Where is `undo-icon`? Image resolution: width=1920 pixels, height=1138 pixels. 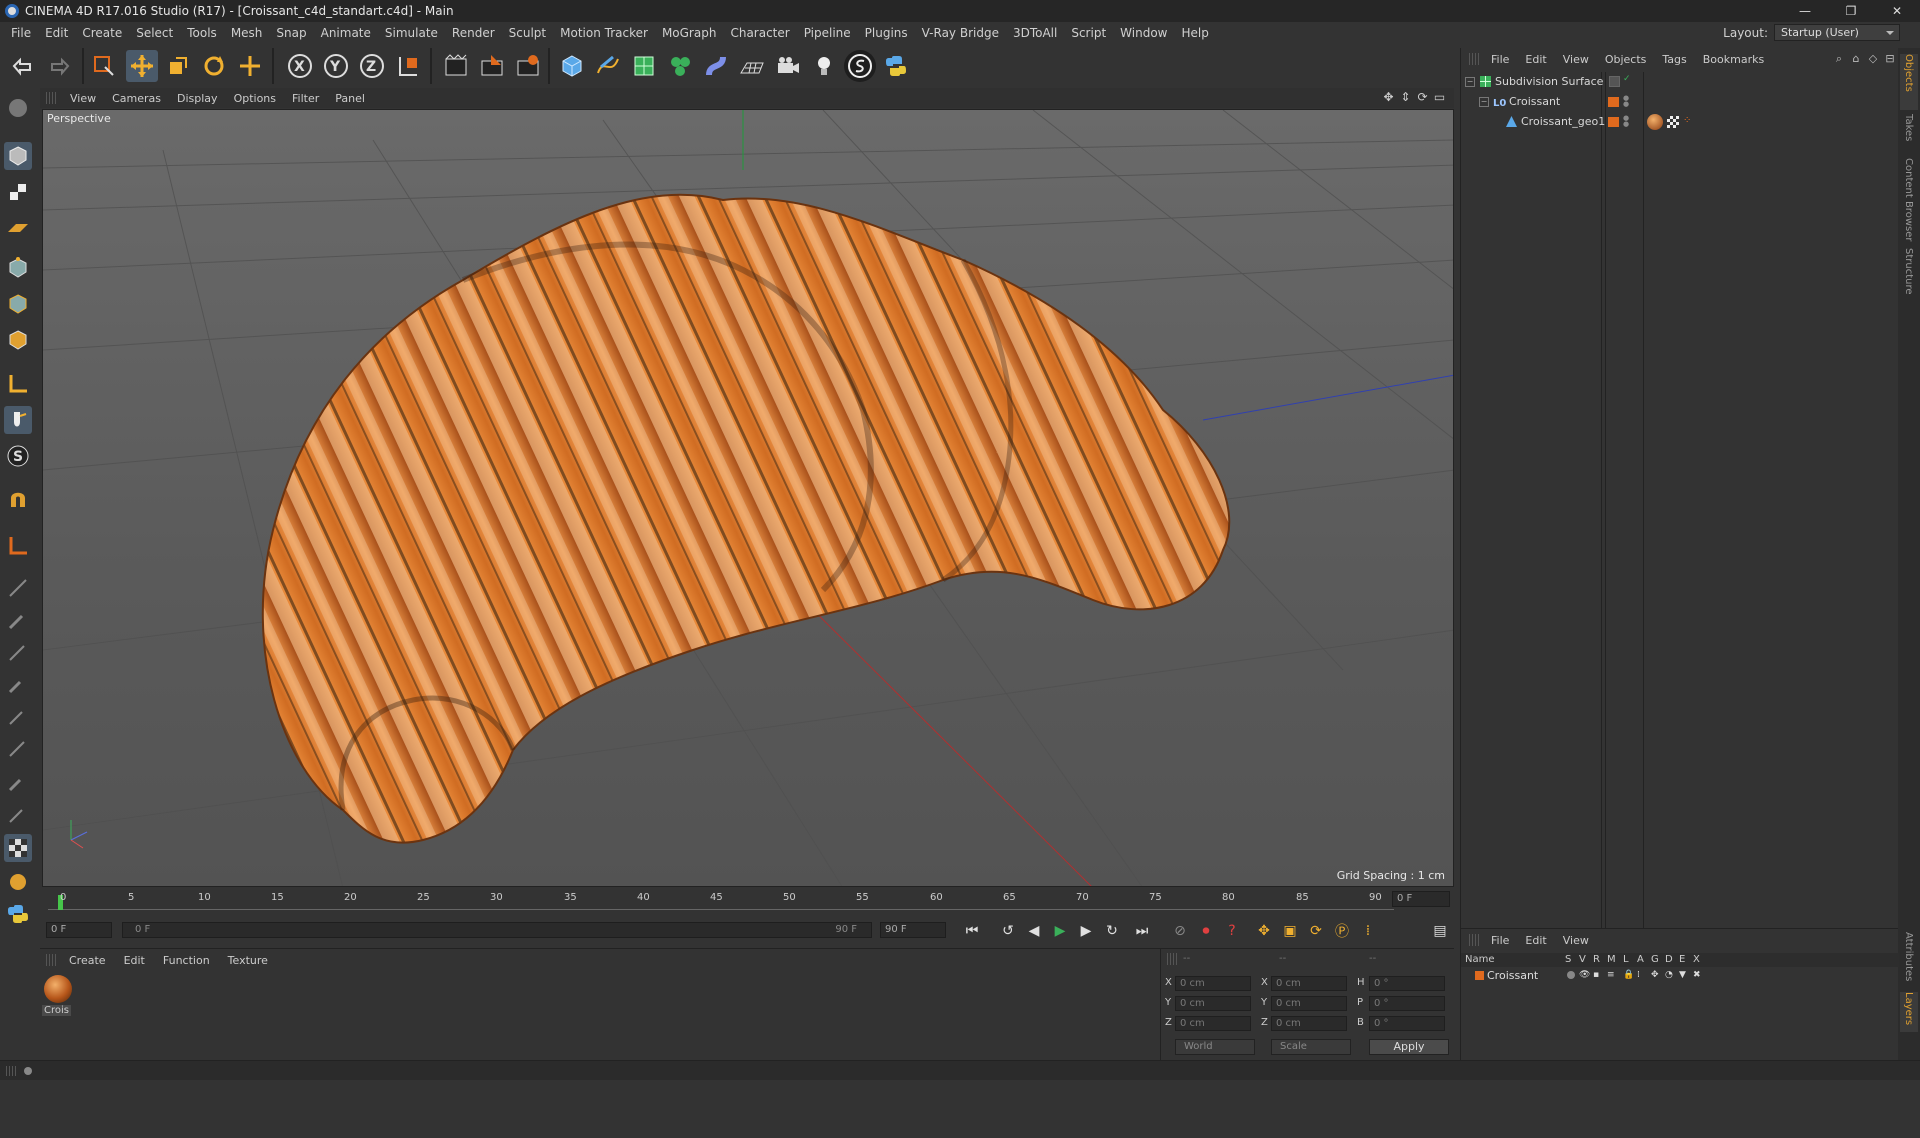
undo-icon is located at coordinates (22, 66).